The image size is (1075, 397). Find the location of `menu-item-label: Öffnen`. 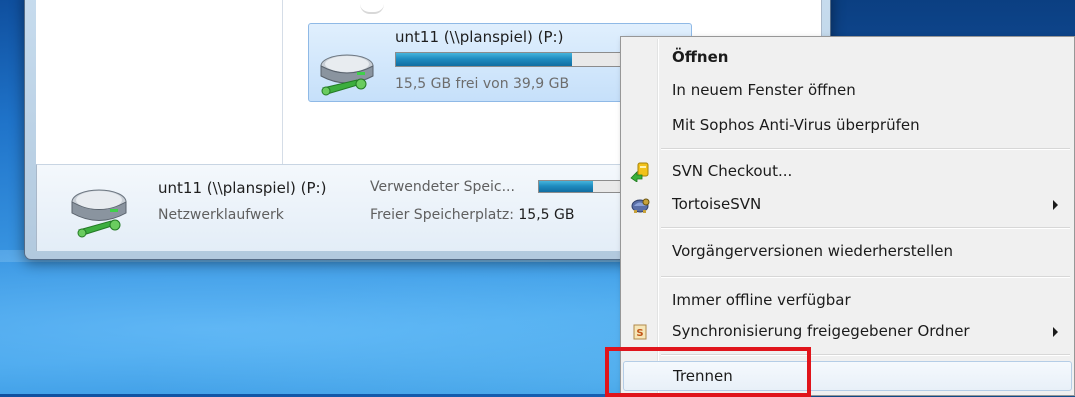

menu-item-label: Öffnen is located at coordinates (700, 57).